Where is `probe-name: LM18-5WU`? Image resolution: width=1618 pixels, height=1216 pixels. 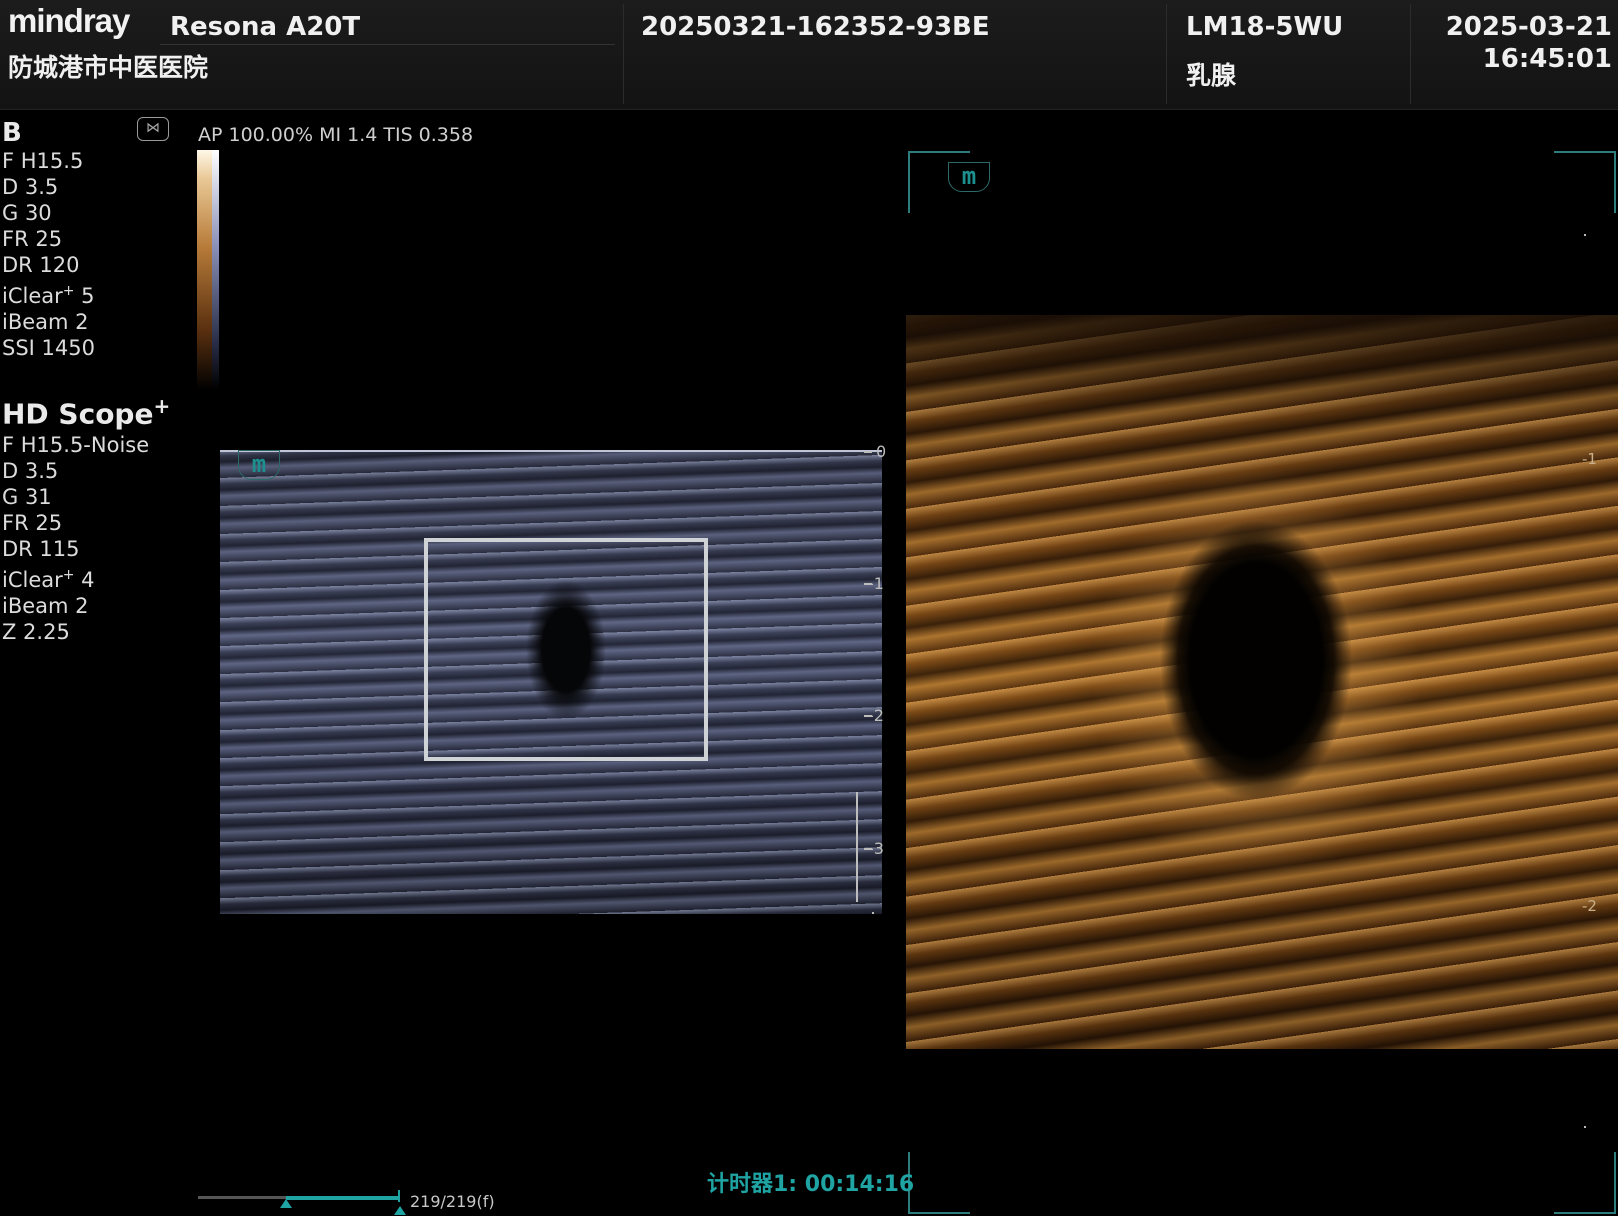
probe-name: LM18-5WU is located at coordinates (1264, 27).